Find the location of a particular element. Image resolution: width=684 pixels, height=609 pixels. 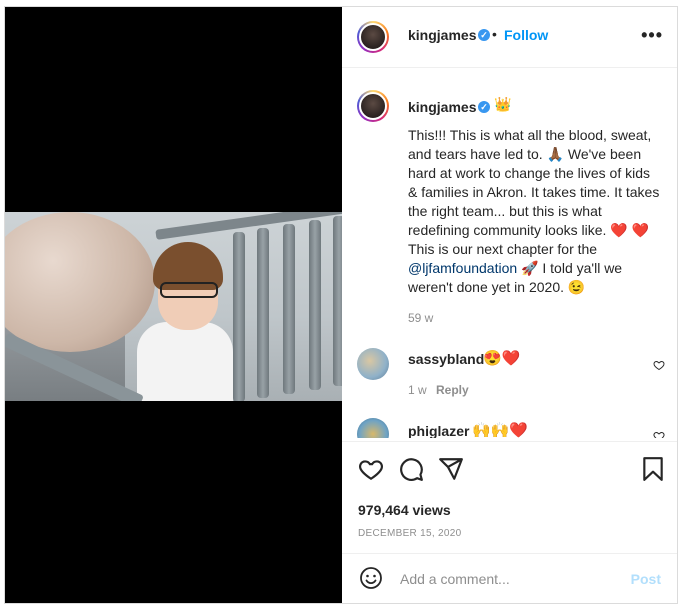

comment-input is located at coordinates (510, 579).